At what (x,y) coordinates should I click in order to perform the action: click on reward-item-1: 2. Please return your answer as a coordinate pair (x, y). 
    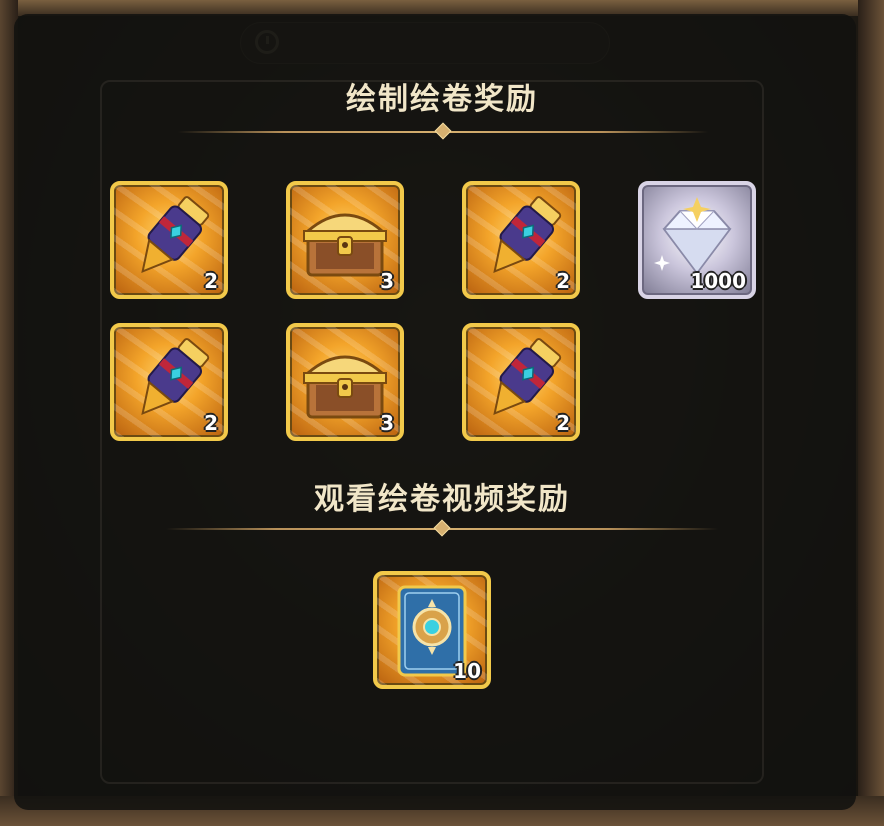
    Looking at the image, I should click on (169, 240).